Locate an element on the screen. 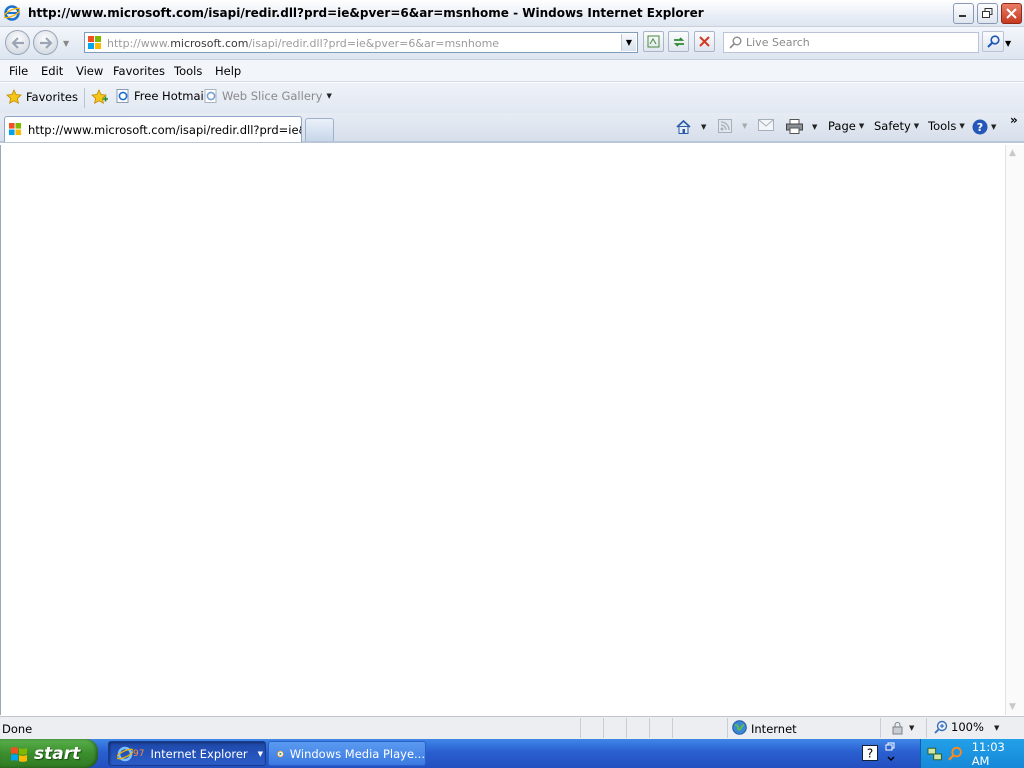 Image resolution: width=1024 pixels, height=768 pixels. favorite-link-web-slice-gallery: Web Slice Gallery ▼ is located at coordinates (268, 96).